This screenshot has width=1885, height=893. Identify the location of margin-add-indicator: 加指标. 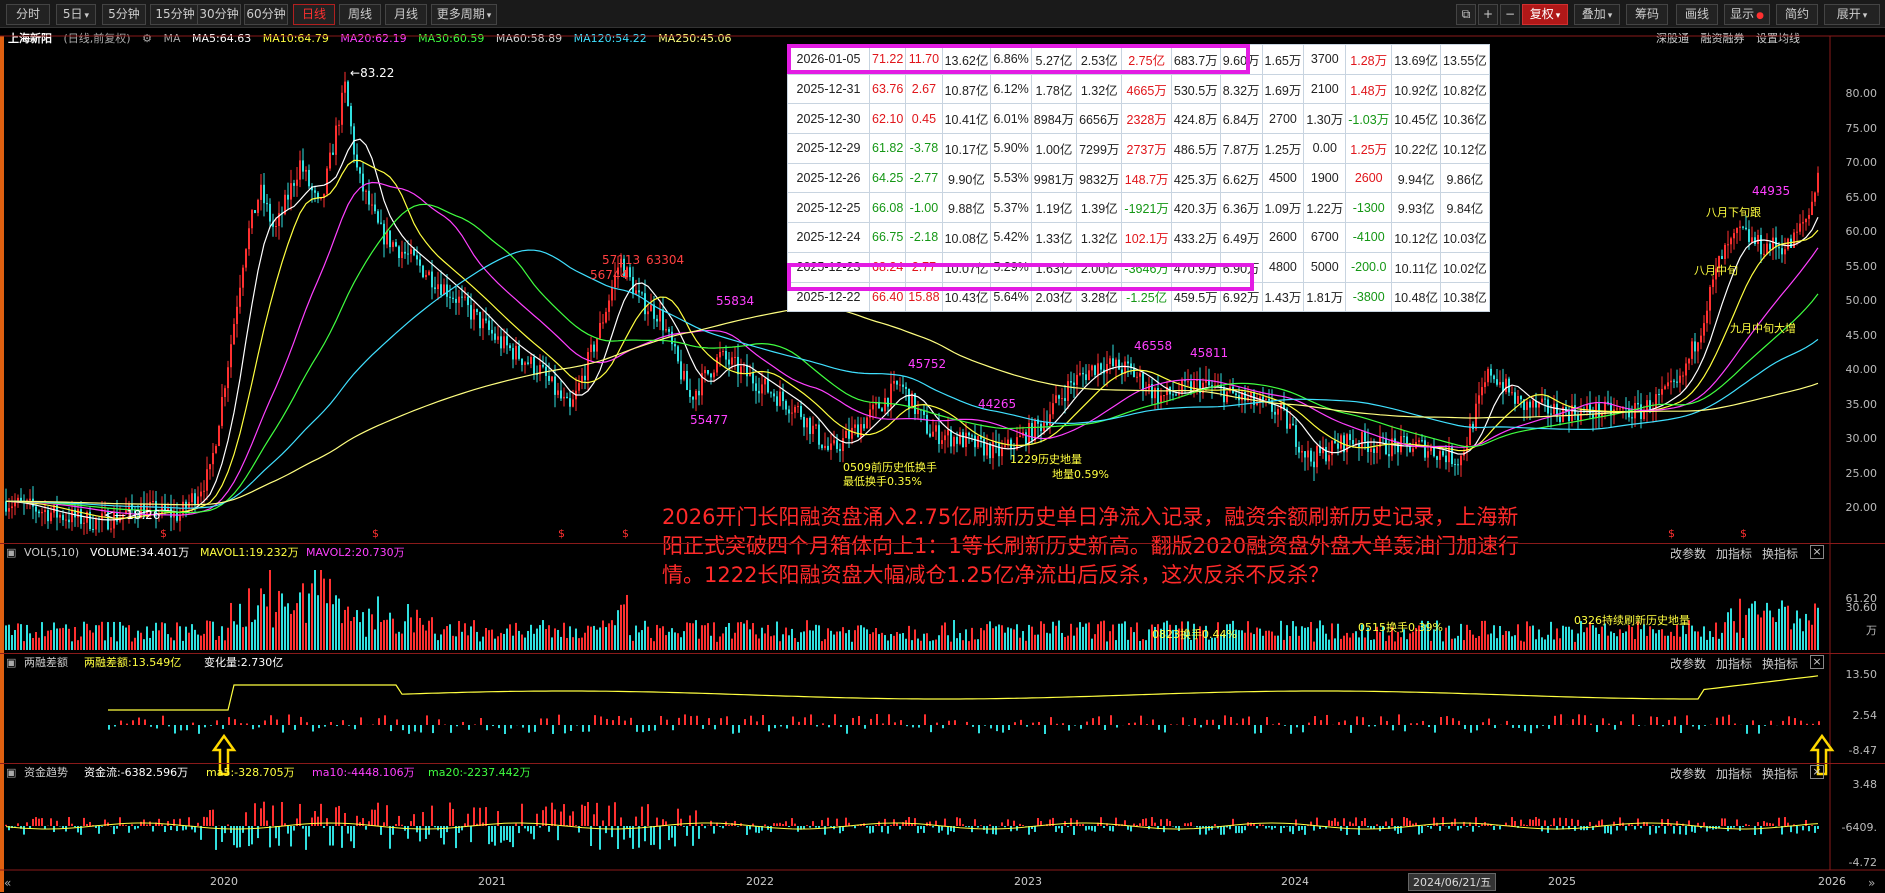
(1734, 663).